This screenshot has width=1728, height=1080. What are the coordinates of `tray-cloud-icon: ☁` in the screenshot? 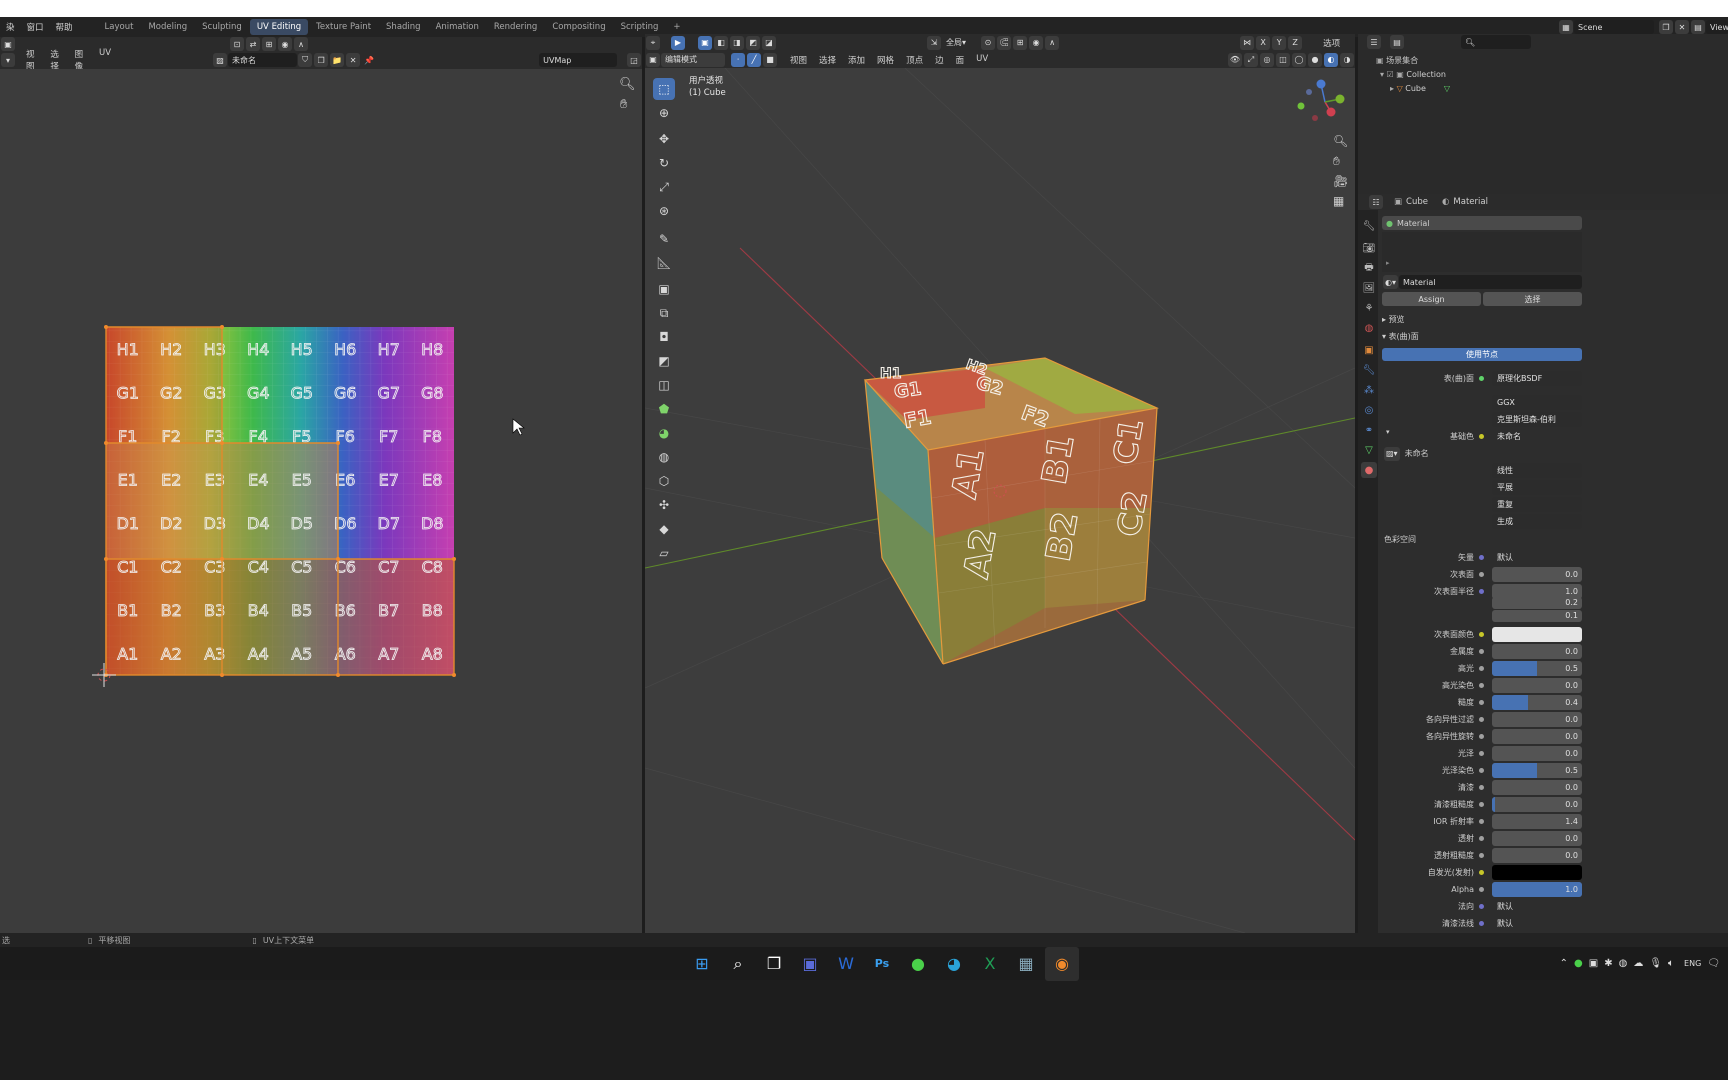 It's located at (1638, 963).